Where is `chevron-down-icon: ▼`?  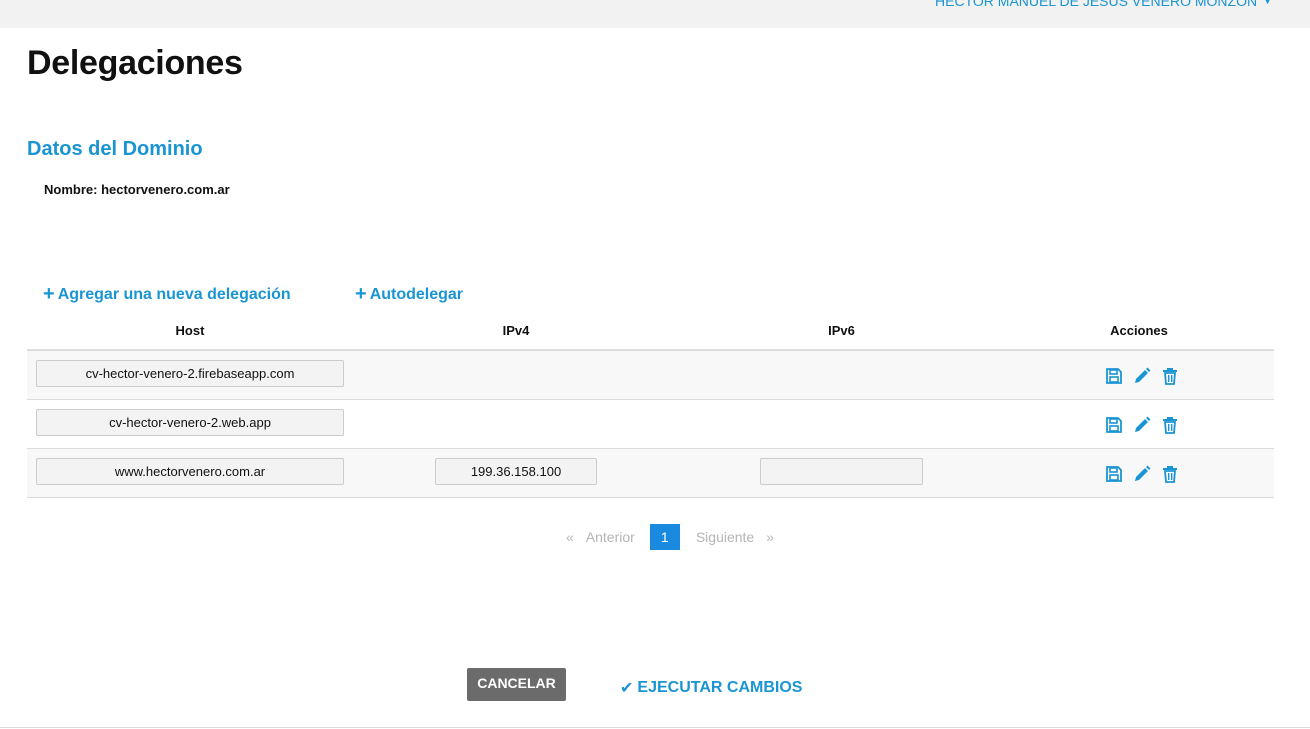 chevron-down-icon: ▼ is located at coordinates (1267, 3).